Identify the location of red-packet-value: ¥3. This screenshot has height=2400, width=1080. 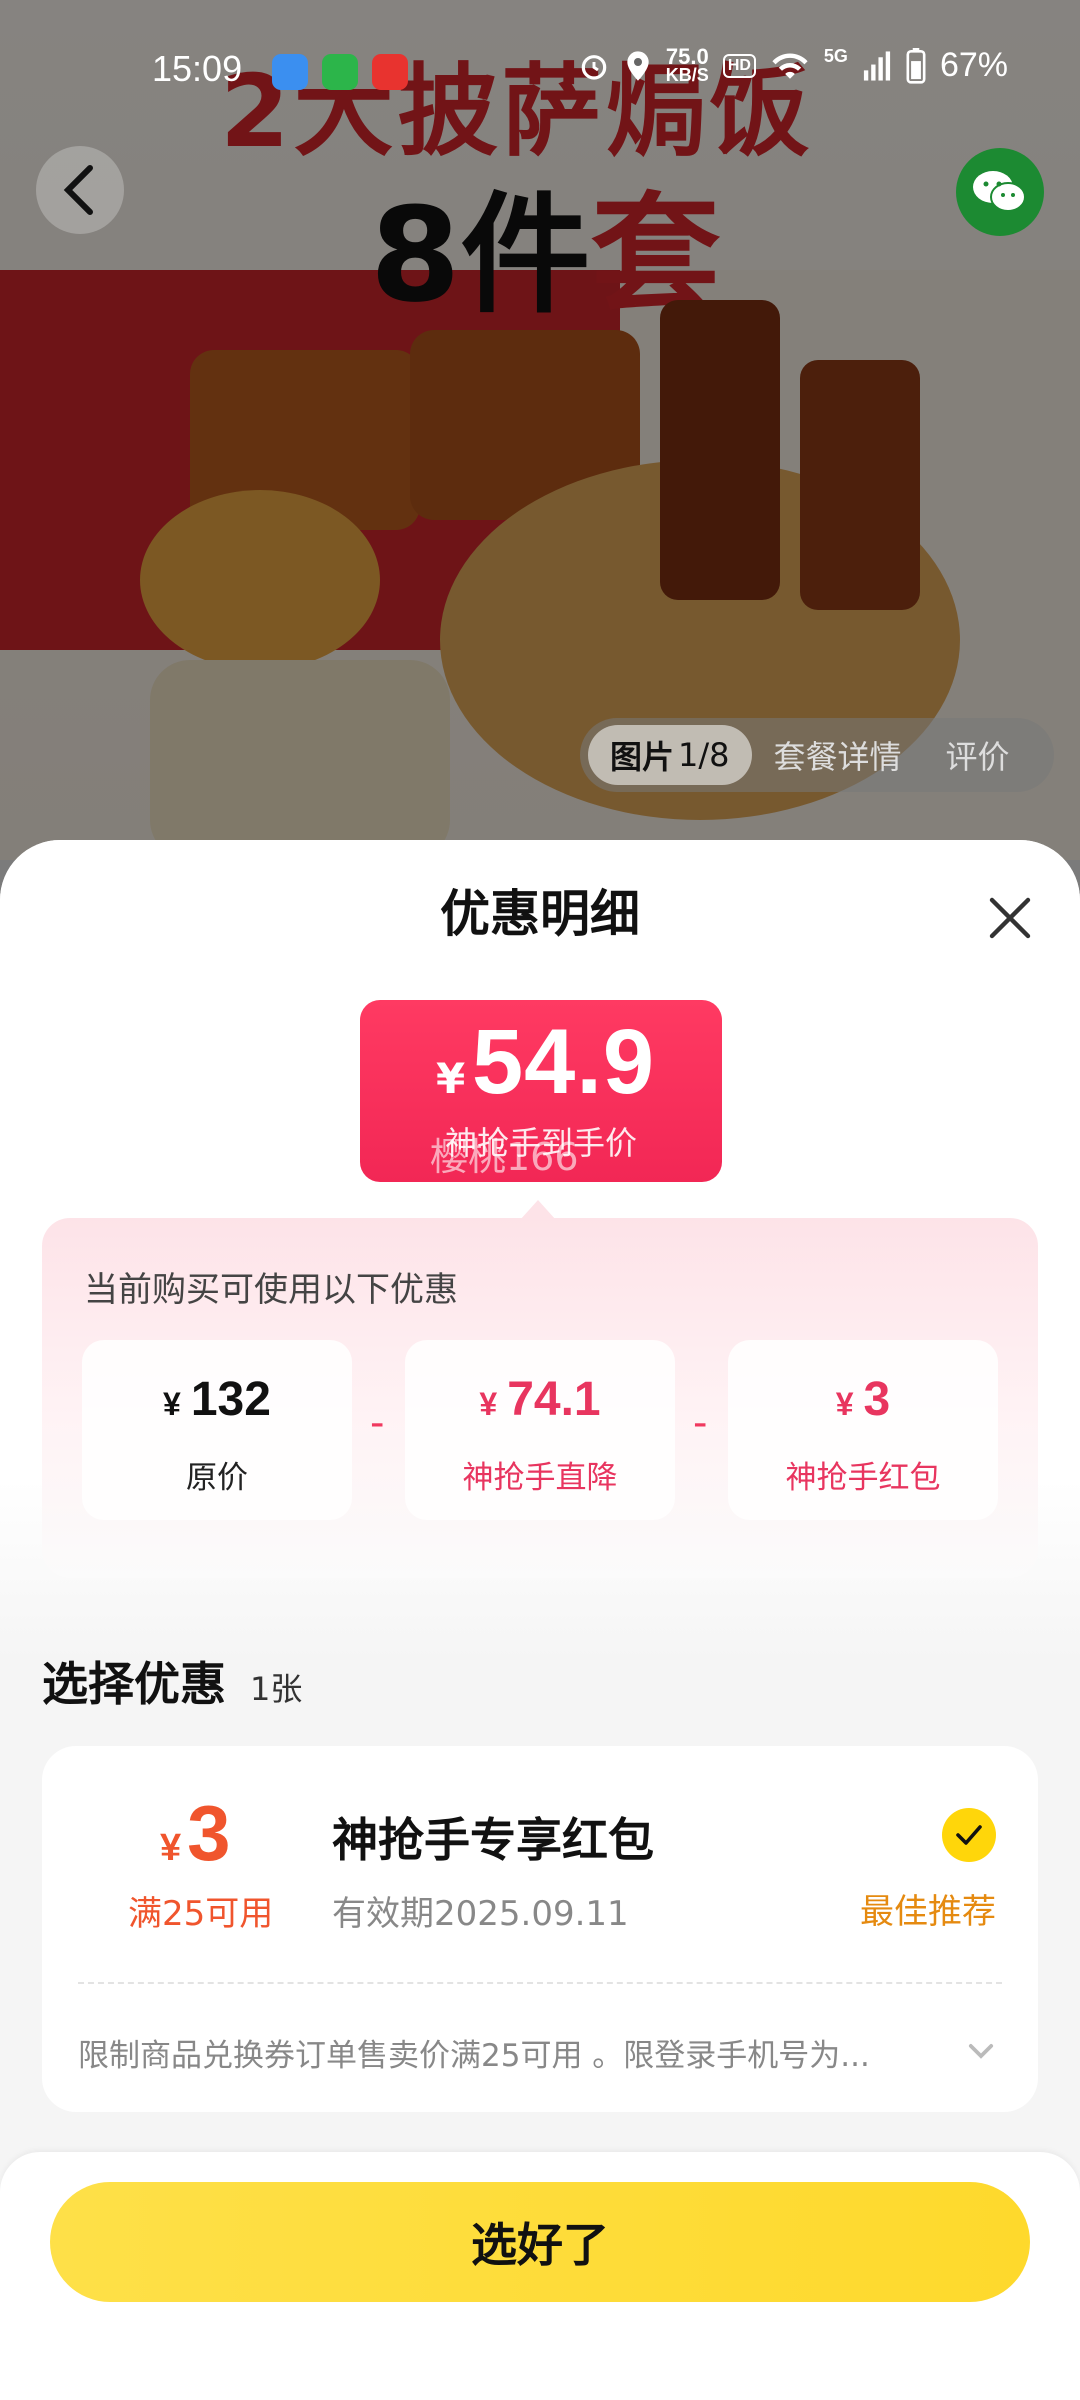
(863, 1399).